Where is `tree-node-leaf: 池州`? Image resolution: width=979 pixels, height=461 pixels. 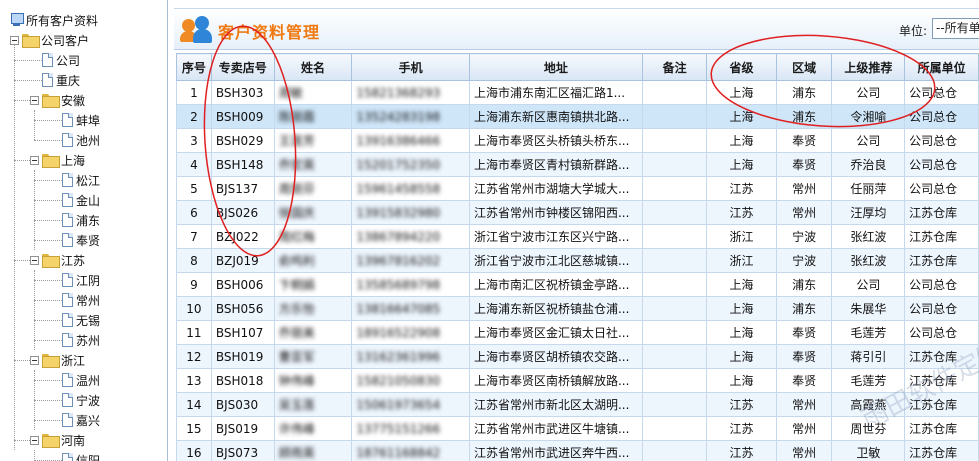
tree-node-leaf: 池州 is located at coordinates (81, 140).